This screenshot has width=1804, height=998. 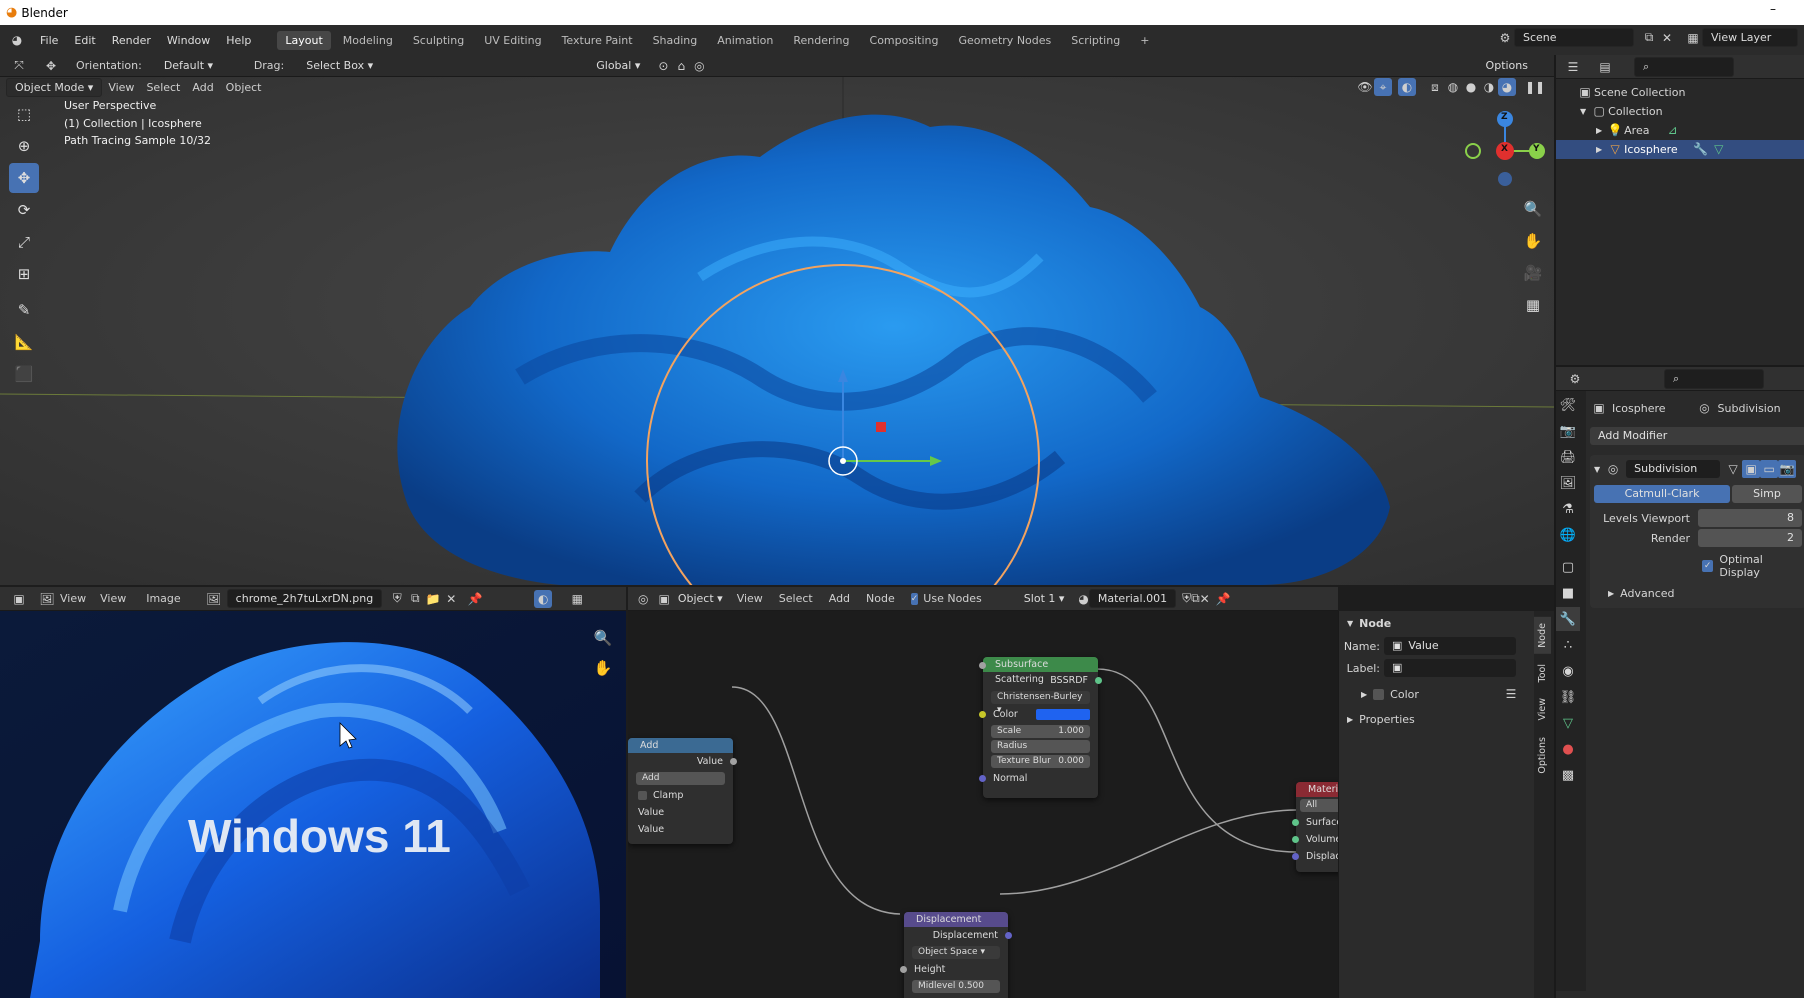 I want to click on optimal-display-row: ✓ Optimal Display, so click(x=1698, y=566).